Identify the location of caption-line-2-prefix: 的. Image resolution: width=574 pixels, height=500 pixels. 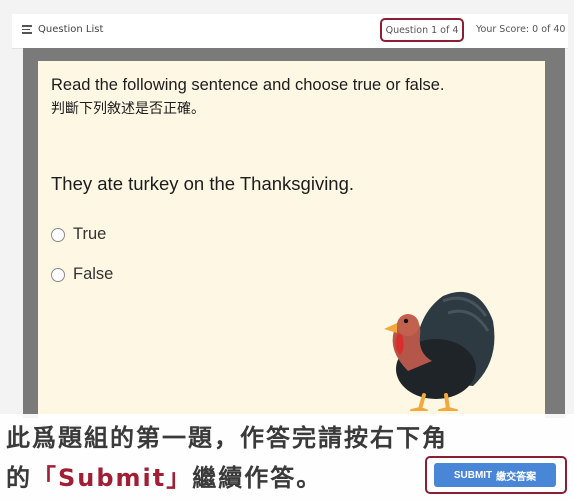
(19, 478).